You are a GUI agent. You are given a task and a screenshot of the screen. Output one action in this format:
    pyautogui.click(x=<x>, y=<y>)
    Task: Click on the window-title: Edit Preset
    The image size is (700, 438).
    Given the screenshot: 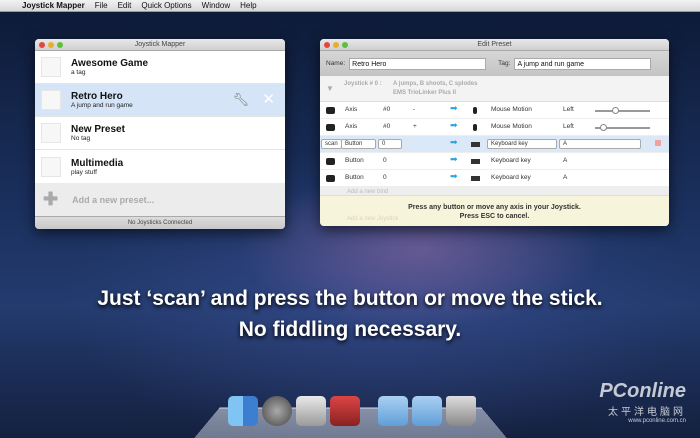 What is the action you would take?
    pyautogui.click(x=494, y=44)
    